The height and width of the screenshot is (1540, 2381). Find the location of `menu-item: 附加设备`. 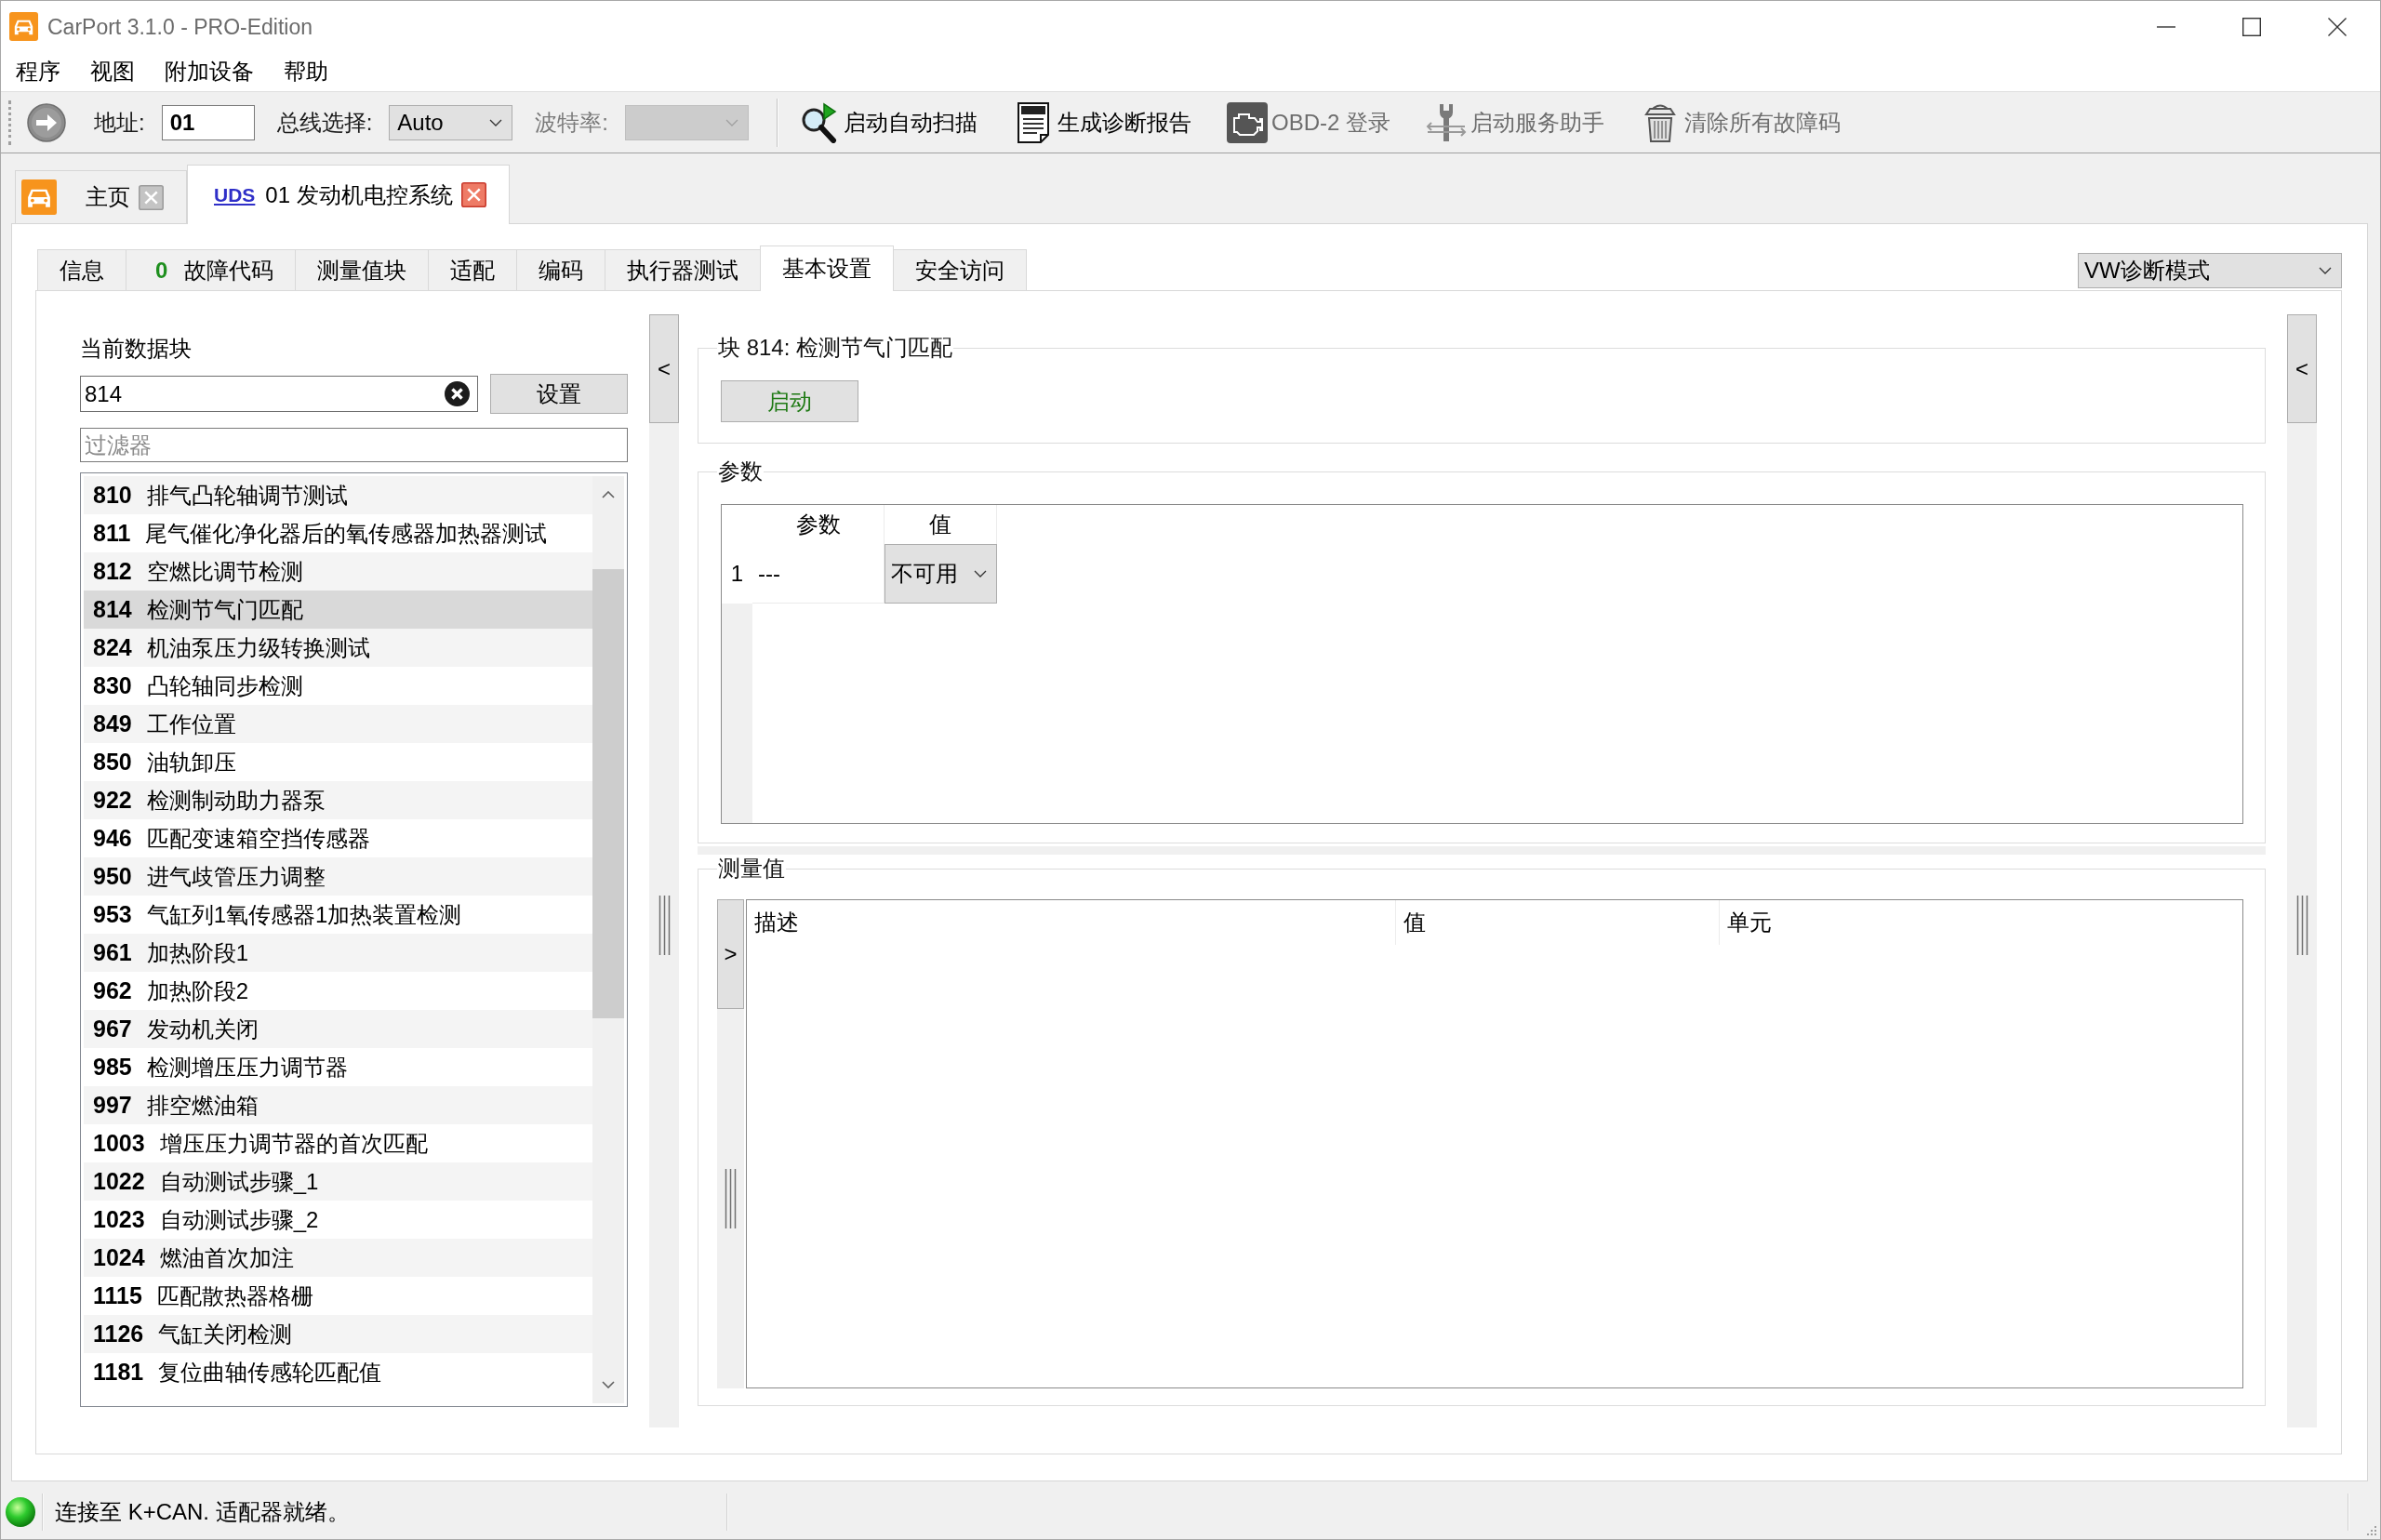

menu-item: 附加设备 is located at coordinates (209, 71).